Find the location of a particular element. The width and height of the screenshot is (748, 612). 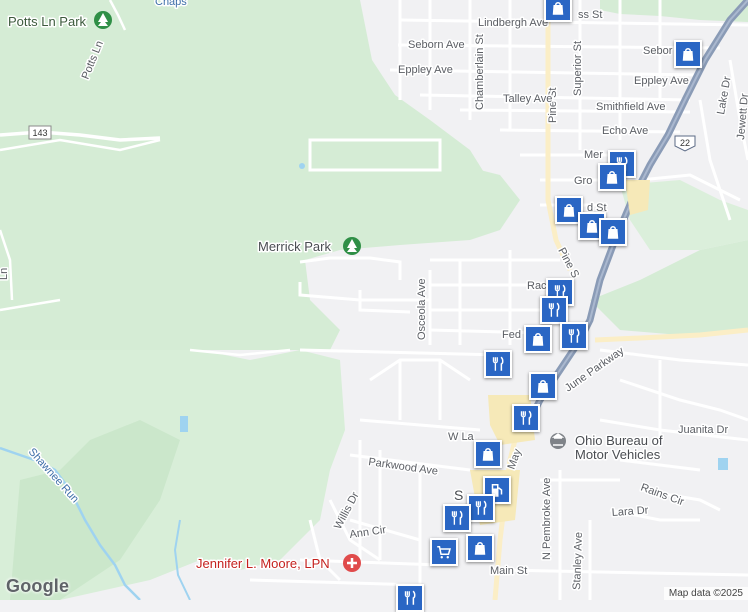

google-logo: Google is located at coordinates (38, 586).